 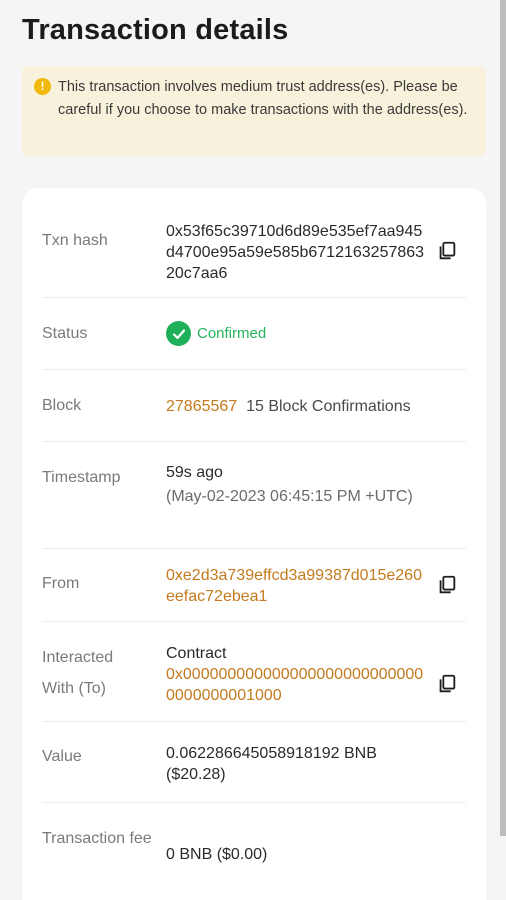 What do you see at coordinates (97, 838) in the screenshot?
I see `fee-label: Transaction fee` at bounding box center [97, 838].